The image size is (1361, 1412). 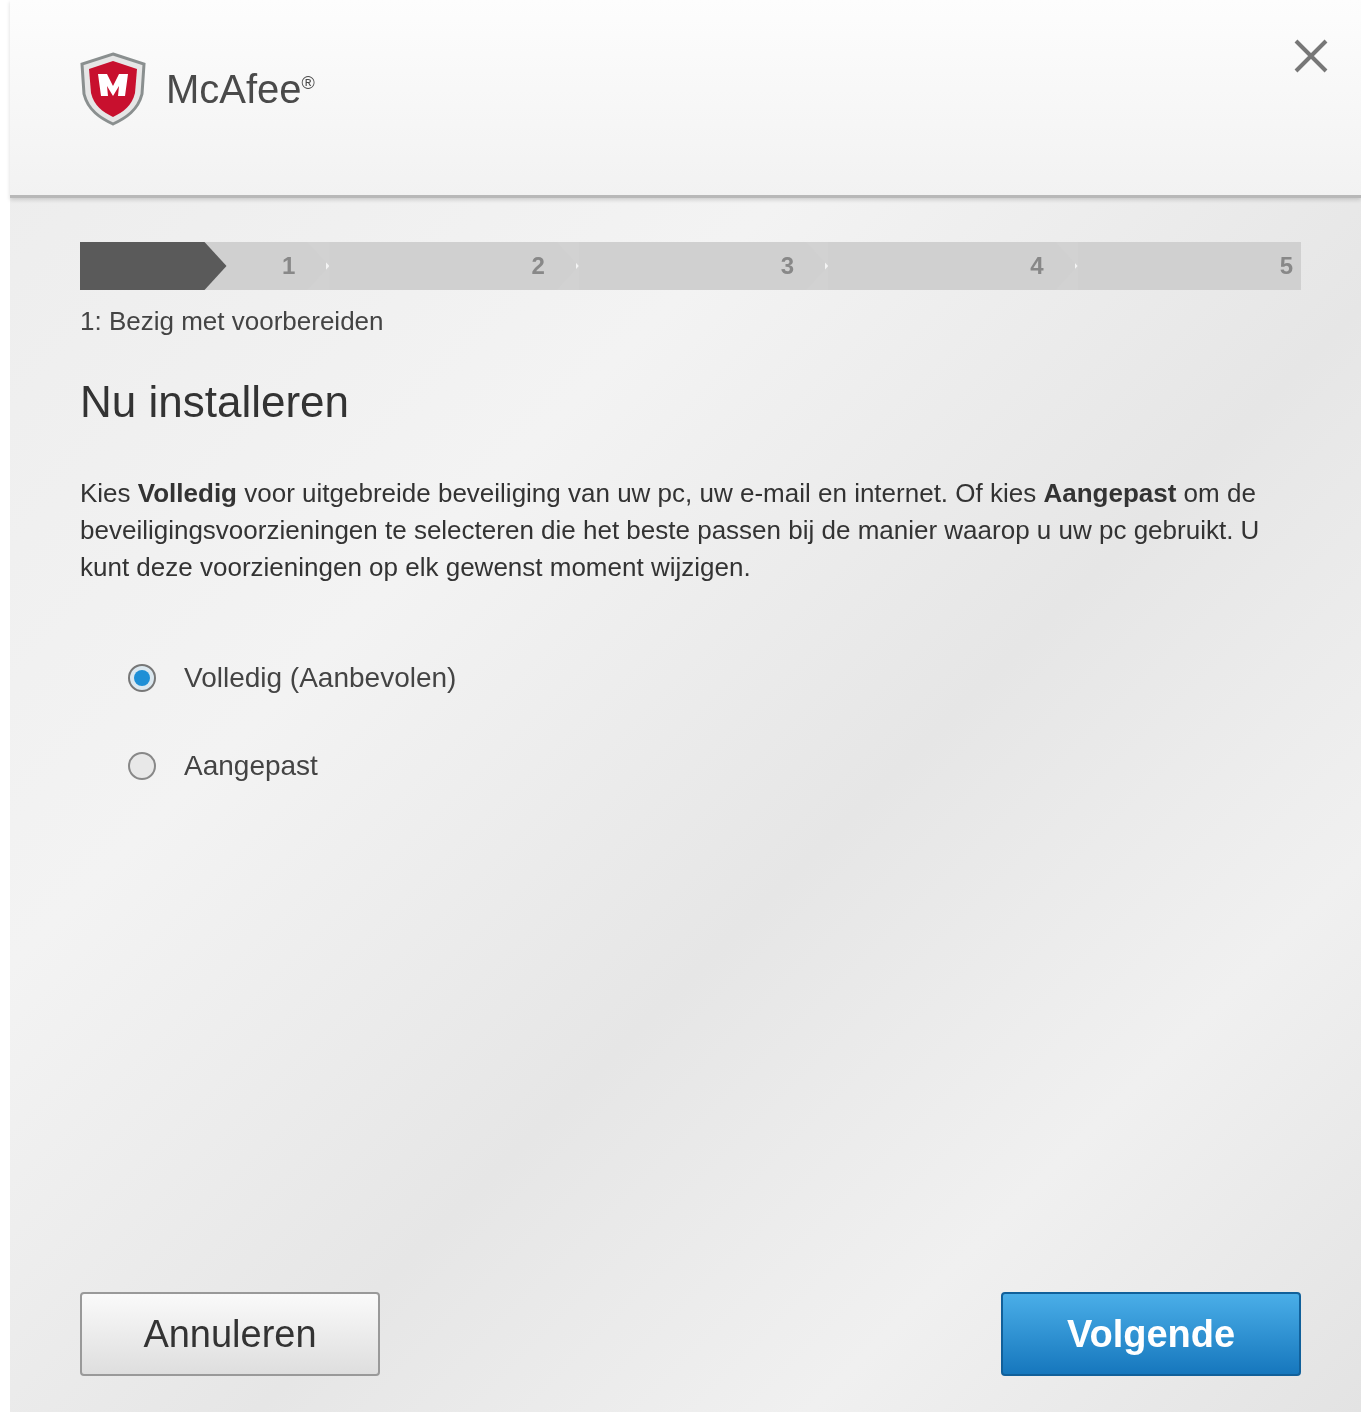 What do you see at coordinates (538, 266) in the screenshot?
I see `step-number: 2` at bounding box center [538, 266].